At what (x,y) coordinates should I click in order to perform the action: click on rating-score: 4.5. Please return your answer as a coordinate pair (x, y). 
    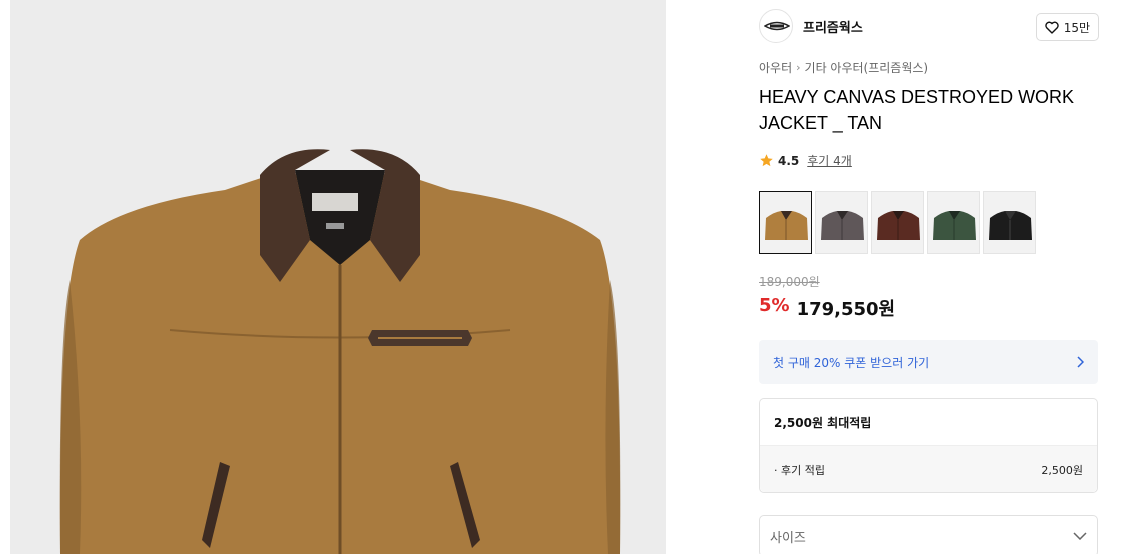
    Looking at the image, I should click on (789, 160).